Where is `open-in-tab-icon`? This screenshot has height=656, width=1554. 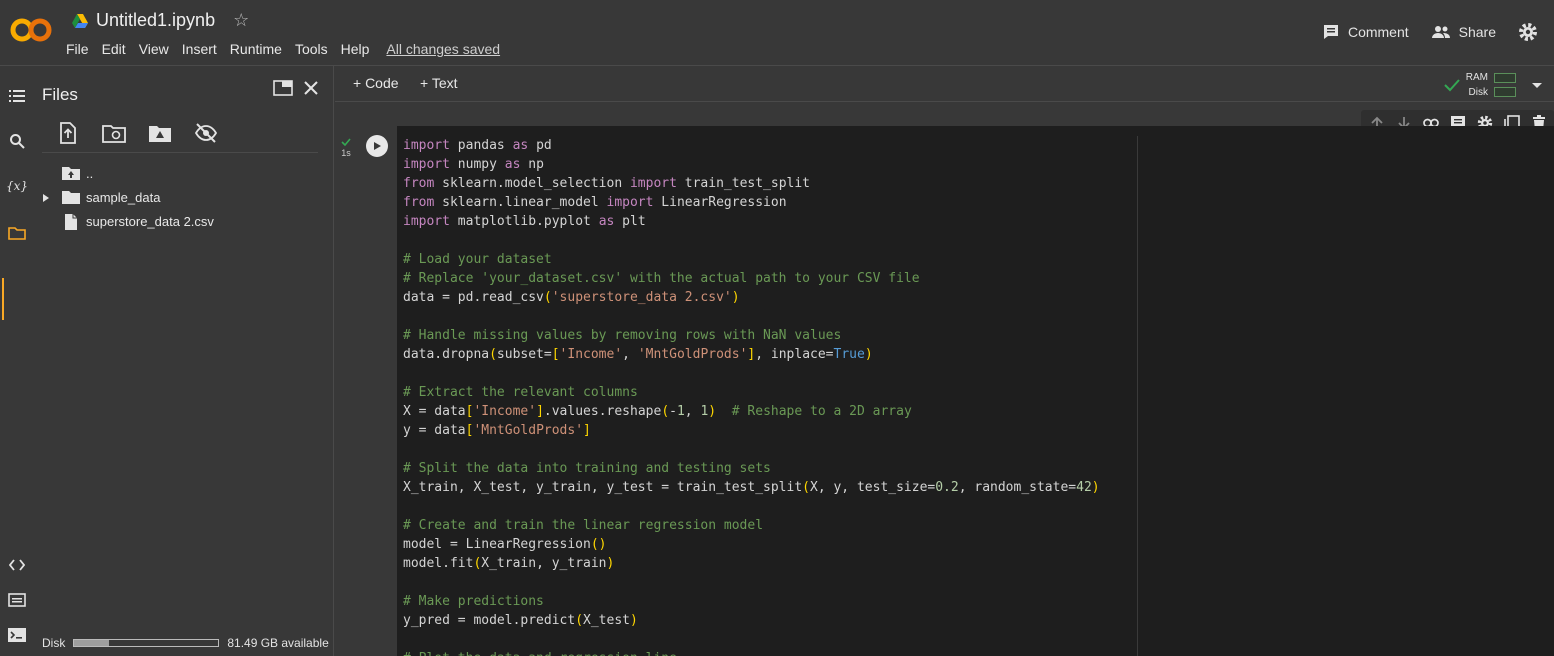 open-in-tab-icon is located at coordinates (283, 88).